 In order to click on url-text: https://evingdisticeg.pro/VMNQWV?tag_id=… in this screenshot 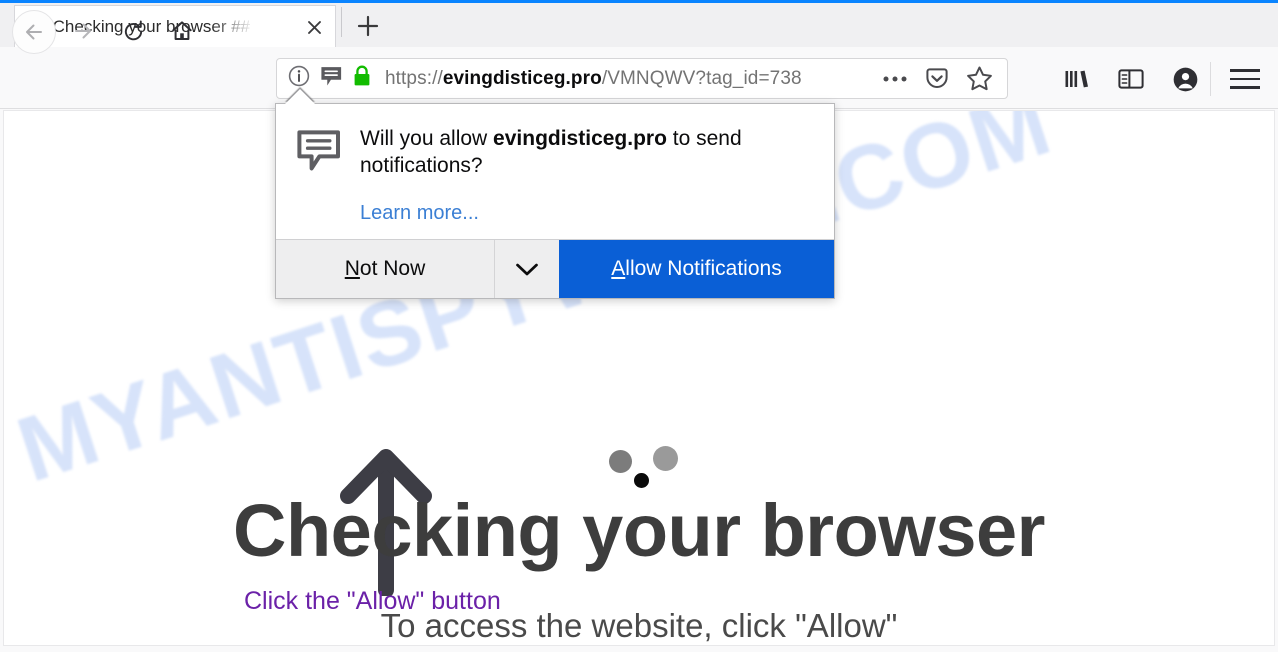, I will do `click(633, 79)`.